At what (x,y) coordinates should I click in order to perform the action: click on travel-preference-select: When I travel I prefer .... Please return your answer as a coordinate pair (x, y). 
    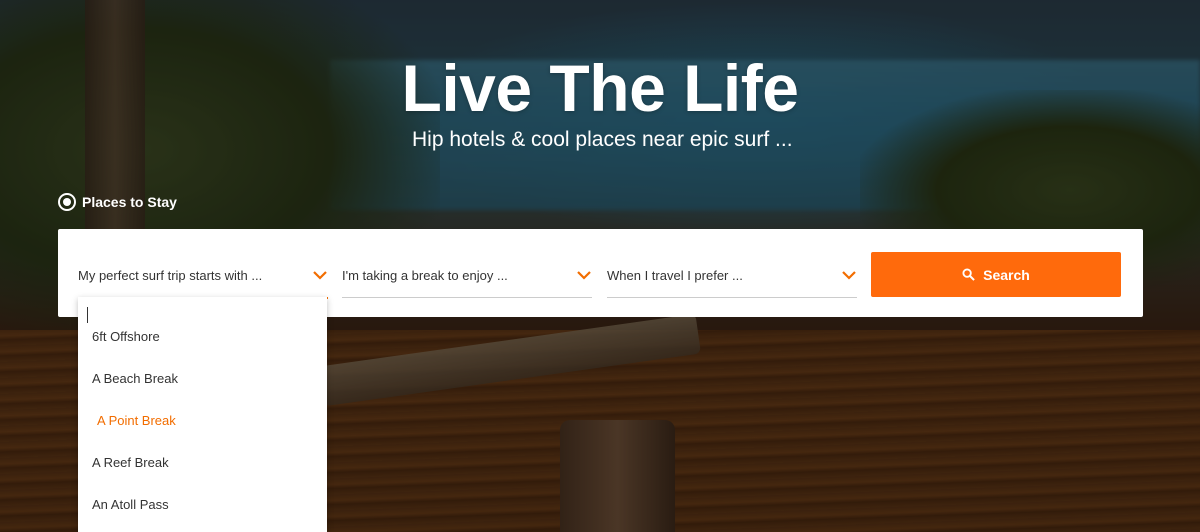
    Looking at the image, I should click on (732, 275).